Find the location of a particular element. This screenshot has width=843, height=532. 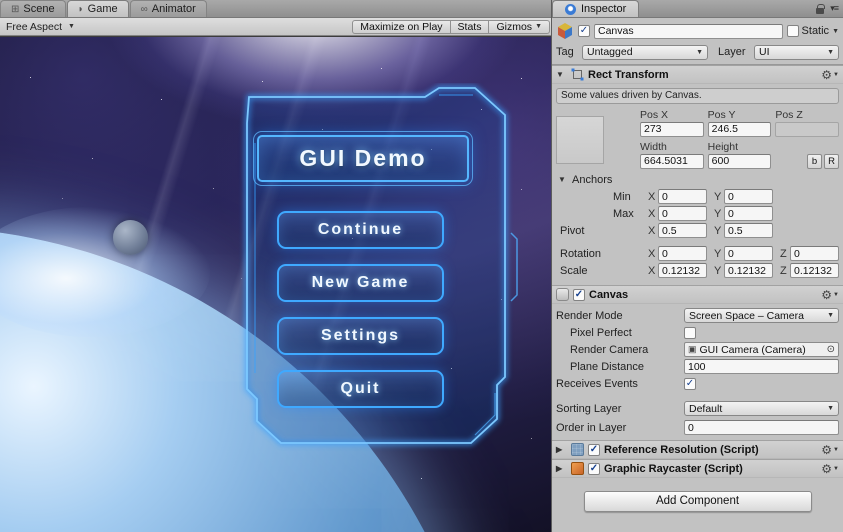

object-picker-icon: ⊙ is located at coordinates (831, 349).